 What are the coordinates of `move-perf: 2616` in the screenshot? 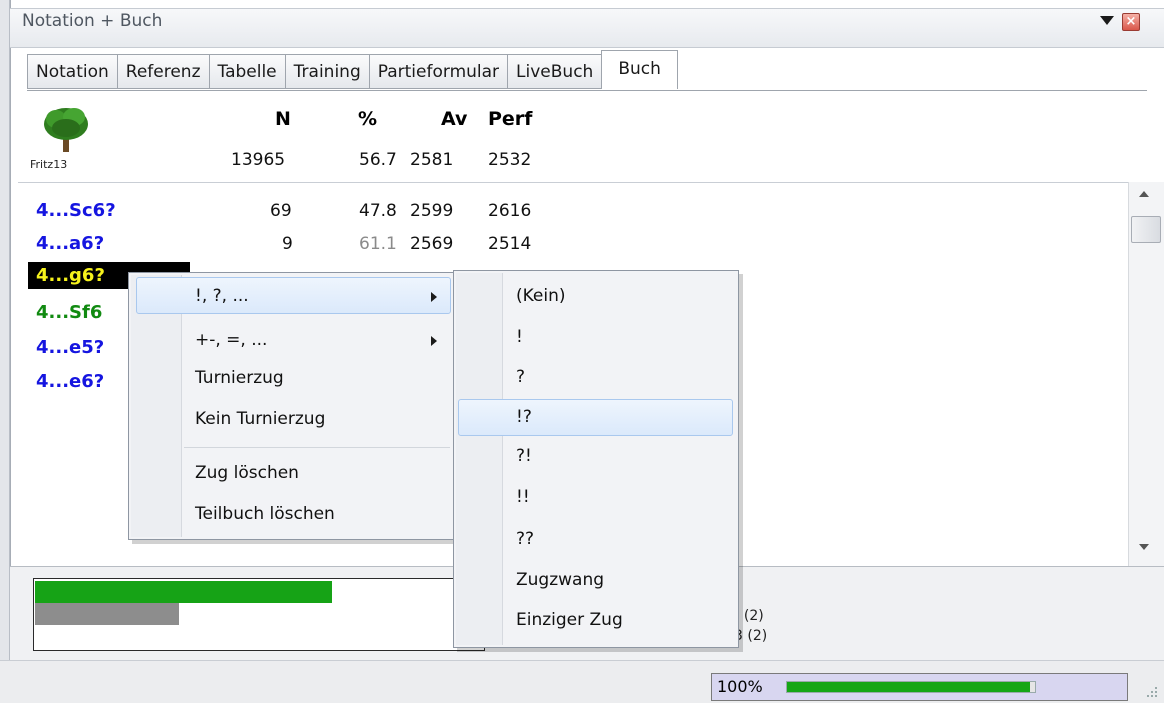 It's located at (510, 211).